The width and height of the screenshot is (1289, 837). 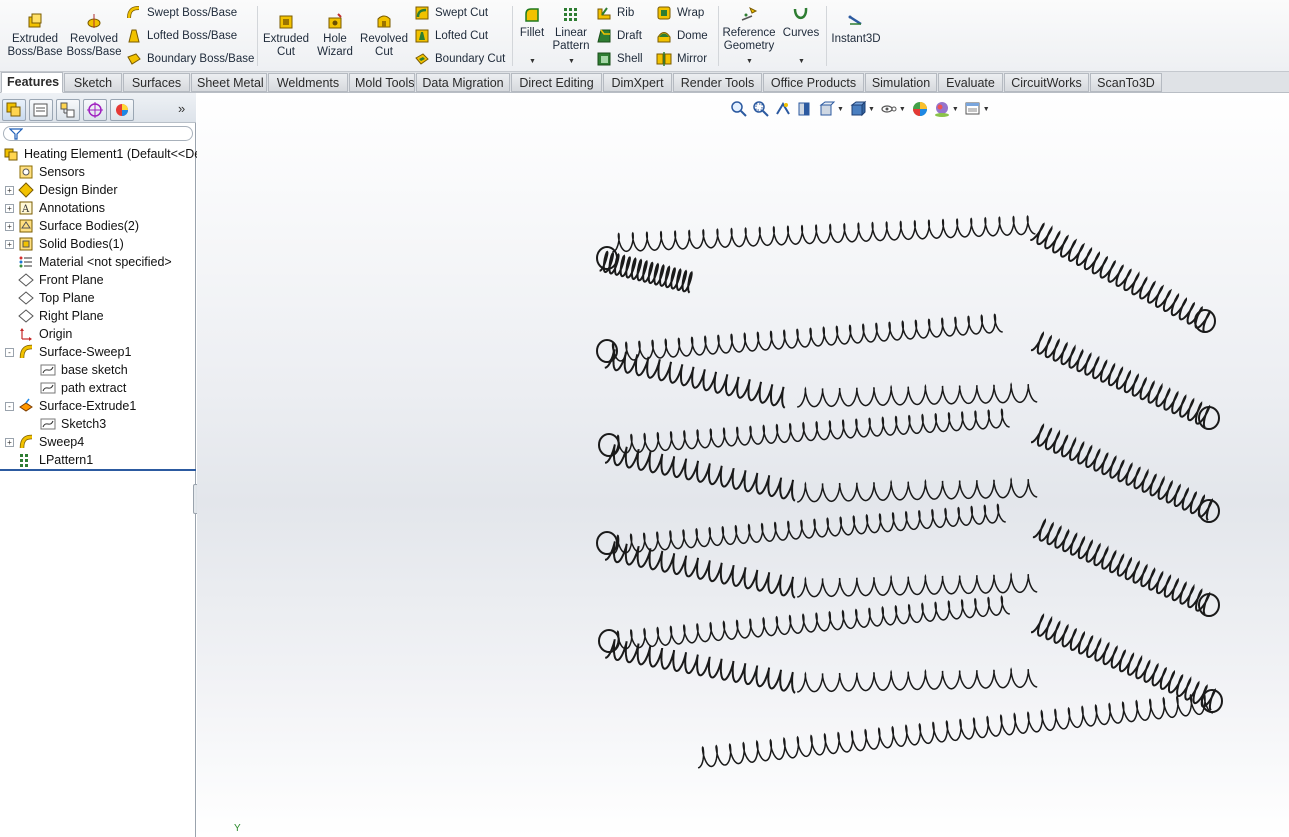 What do you see at coordinates (1046, 82) in the screenshot?
I see `tab-circuitworks: CircuitWorks` at bounding box center [1046, 82].